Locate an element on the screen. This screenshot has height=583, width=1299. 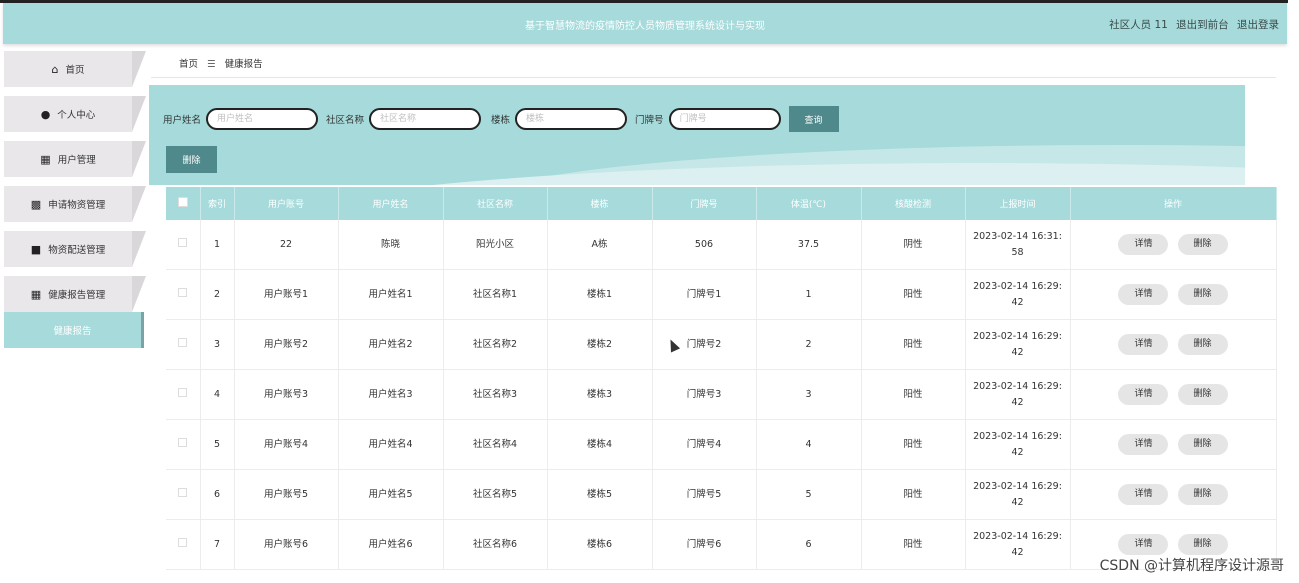
column-header: 核酸检测 is located at coordinates (913, 203).